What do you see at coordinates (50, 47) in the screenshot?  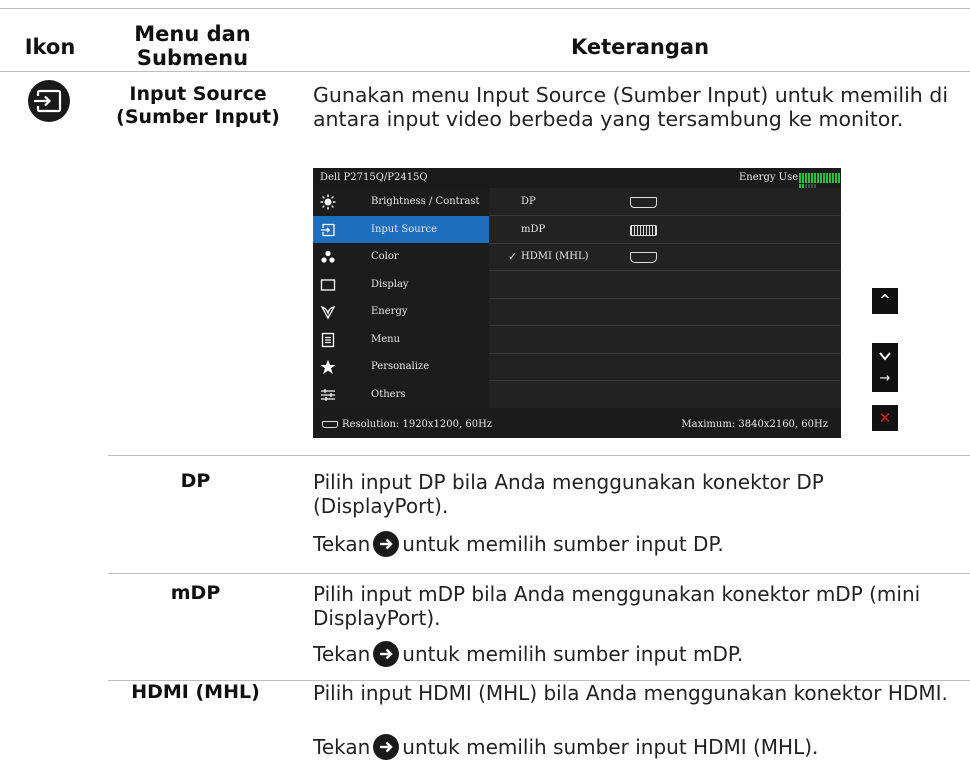 I see `header-icon: Ikon` at bounding box center [50, 47].